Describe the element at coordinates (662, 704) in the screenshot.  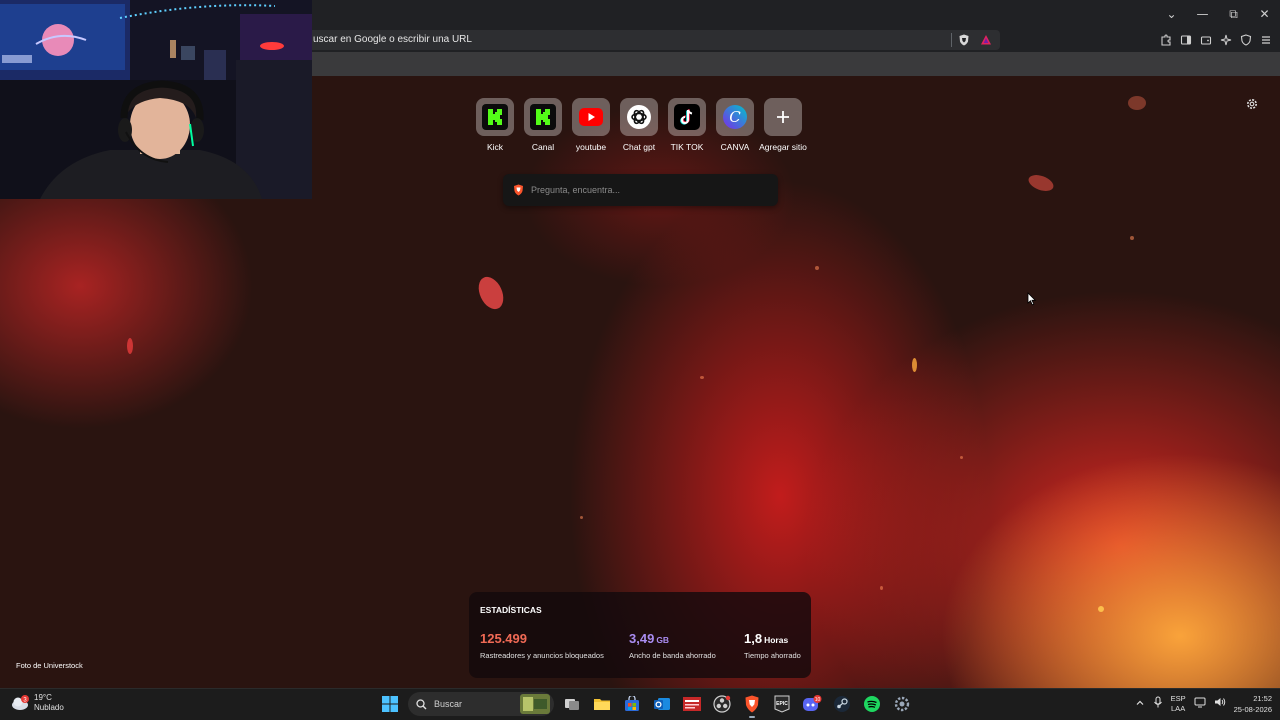
I see `outlook-icon` at that location.